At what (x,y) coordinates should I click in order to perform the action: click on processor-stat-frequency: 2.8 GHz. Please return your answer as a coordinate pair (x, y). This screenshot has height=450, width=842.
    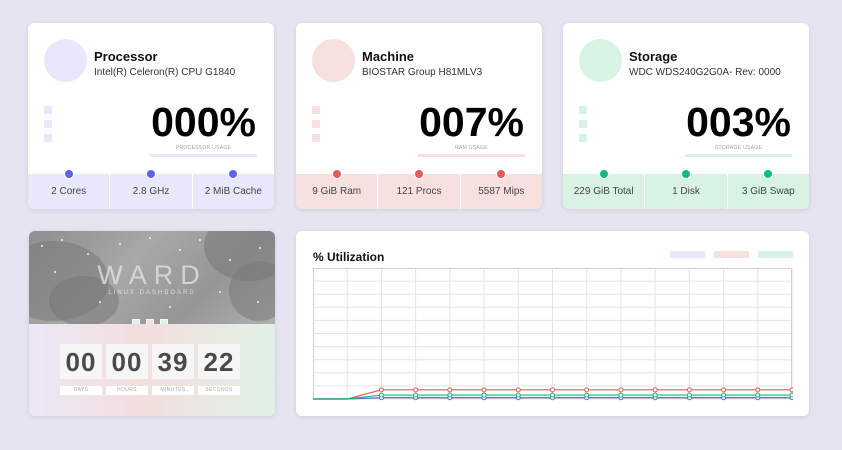
    Looking at the image, I should click on (150, 189).